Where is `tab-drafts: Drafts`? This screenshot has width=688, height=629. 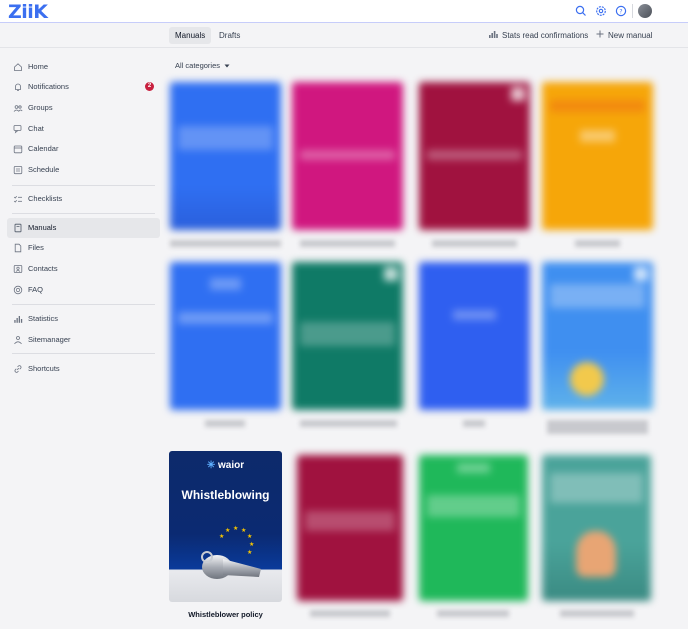
tab-drafts: Drafts is located at coordinates (229, 35).